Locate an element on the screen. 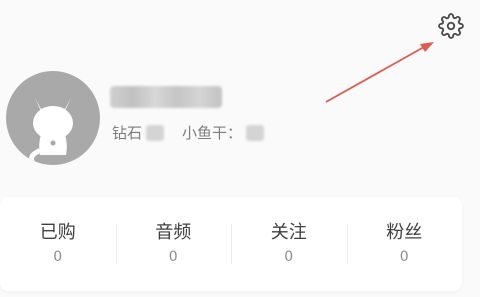 Image resolution: width=480 pixels, height=297 pixels. stat-count-purchased: 0 is located at coordinates (58, 257).